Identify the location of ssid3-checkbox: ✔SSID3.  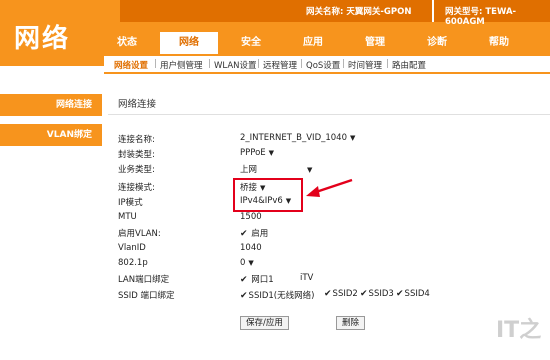
(377, 294).